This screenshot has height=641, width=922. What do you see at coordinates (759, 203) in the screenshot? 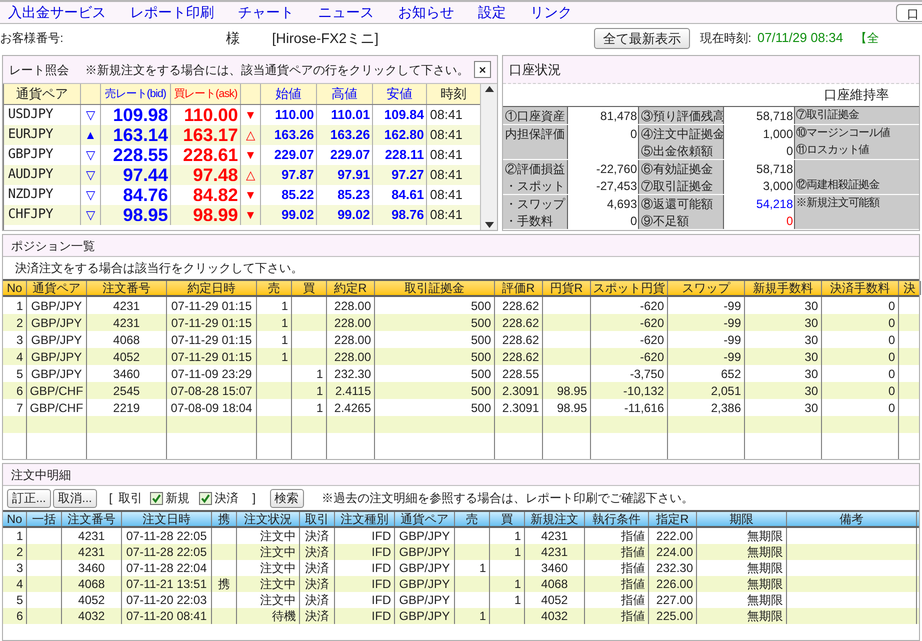
I see `account-value: 54,218` at bounding box center [759, 203].